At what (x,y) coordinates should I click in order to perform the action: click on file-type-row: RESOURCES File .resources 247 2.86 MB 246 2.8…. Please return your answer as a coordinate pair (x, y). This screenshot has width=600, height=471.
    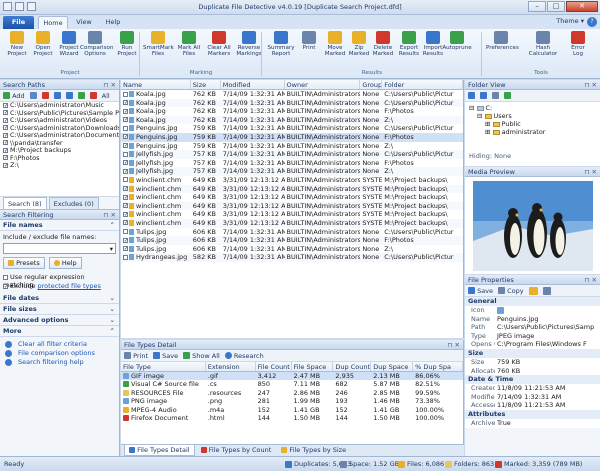
    Looking at the image, I should click on (292, 393).